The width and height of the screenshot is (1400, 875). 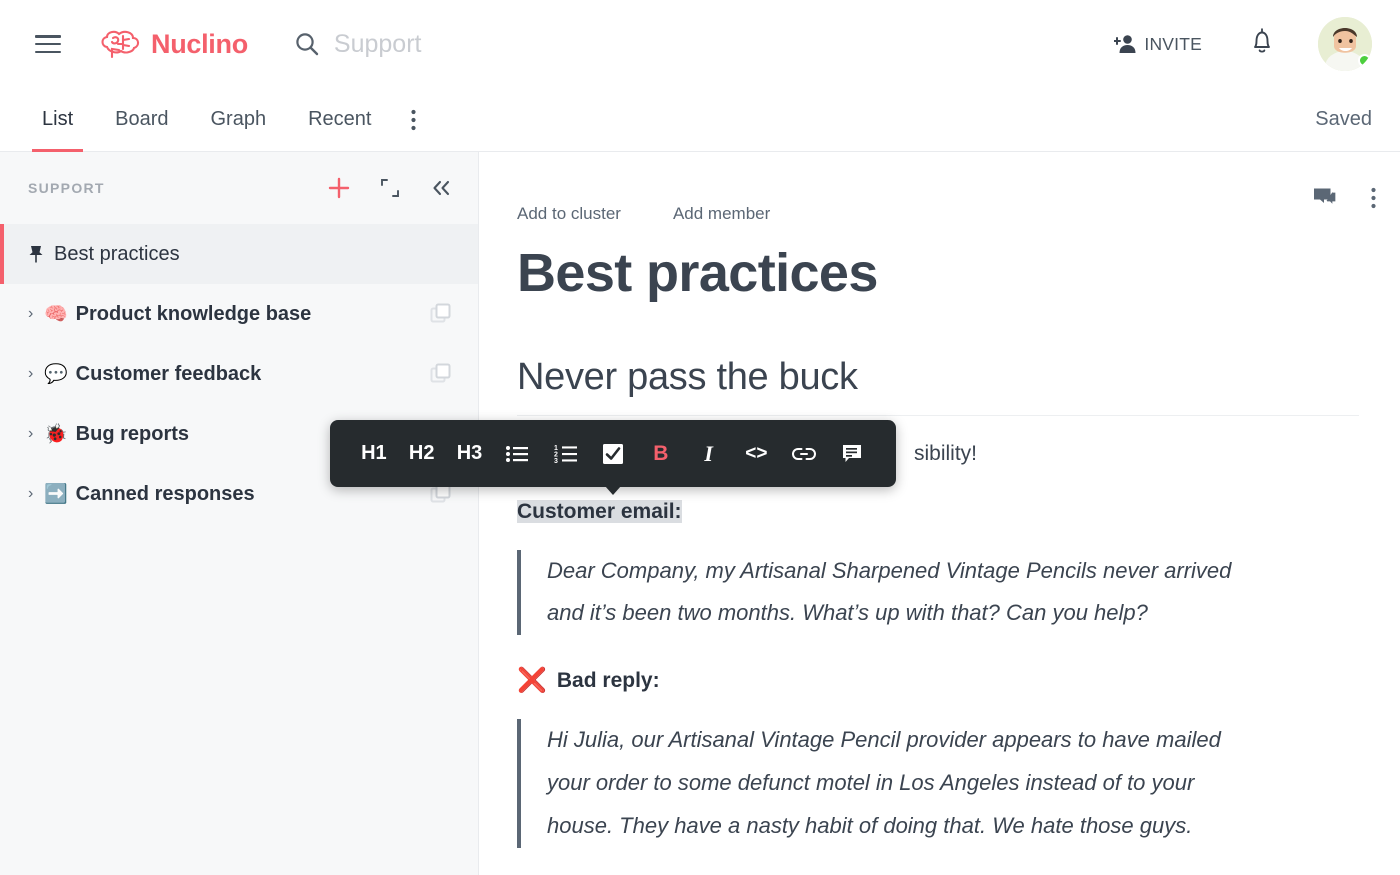 I want to click on sidebar-title: SUPPORT, so click(x=66, y=188).